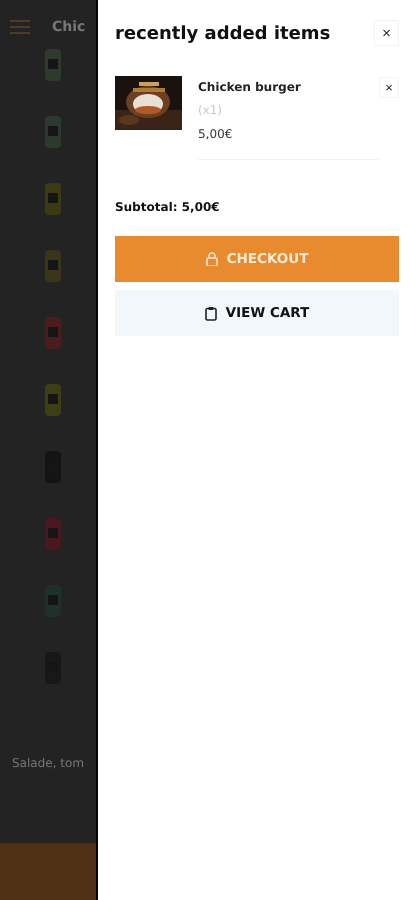  Describe the element at coordinates (257, 313) in the screenshot. I see `view-cart-button: VIEW CART` at that location.